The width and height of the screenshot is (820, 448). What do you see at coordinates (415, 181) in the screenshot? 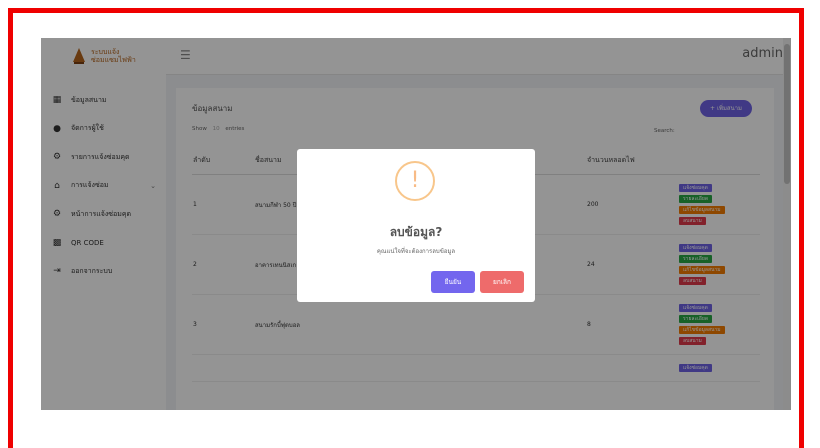
I see `warning-icon: !` at bounding box center [415, 181].